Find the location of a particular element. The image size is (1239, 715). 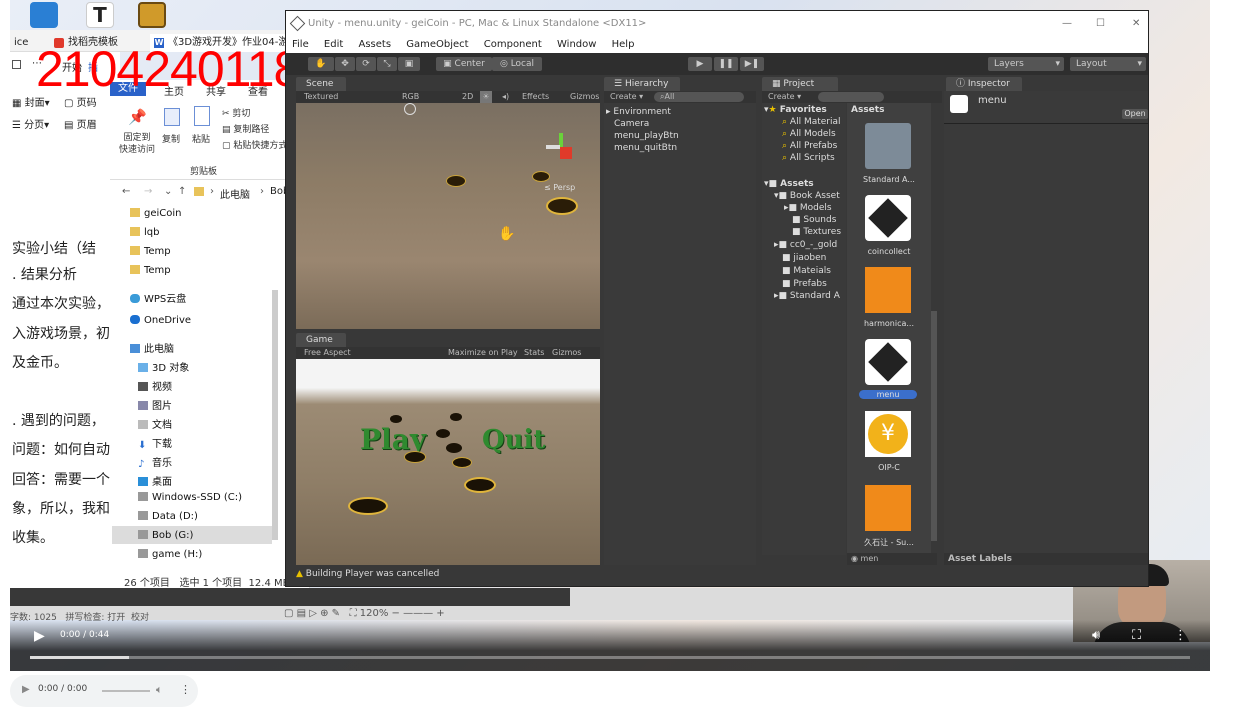

menu-assets: Assets is located at coordinates (374, 44).